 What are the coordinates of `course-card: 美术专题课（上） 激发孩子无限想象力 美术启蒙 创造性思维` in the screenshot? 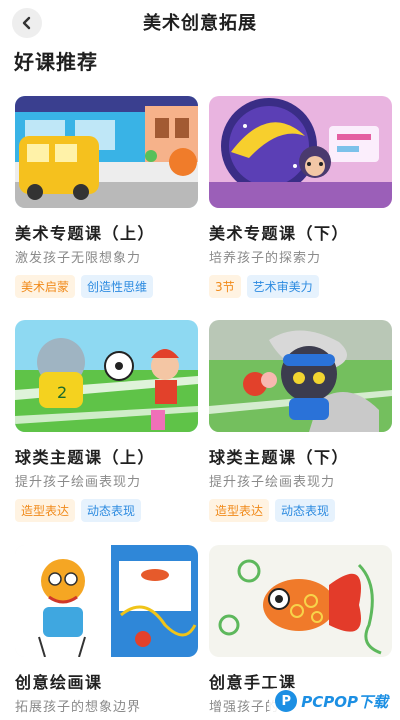 It's located at (106, 197).